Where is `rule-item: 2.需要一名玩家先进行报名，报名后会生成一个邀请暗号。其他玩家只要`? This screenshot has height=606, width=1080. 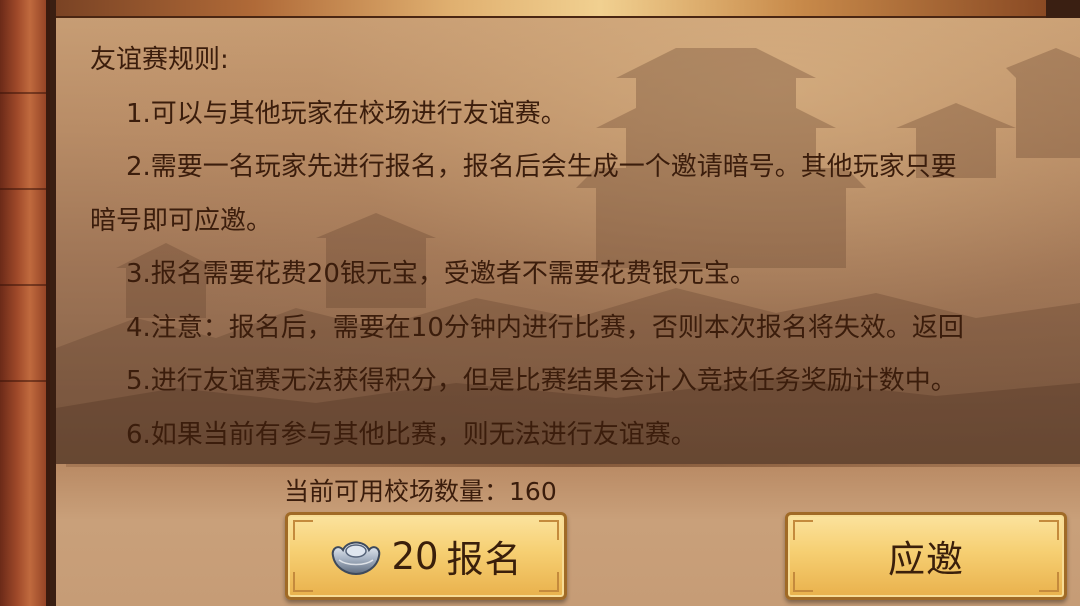
rule-item: 2.需要一名玩家先进行报名，报名后会生成一个邀请暗号。其他玩家只要 is located at coordinates (541, 167).